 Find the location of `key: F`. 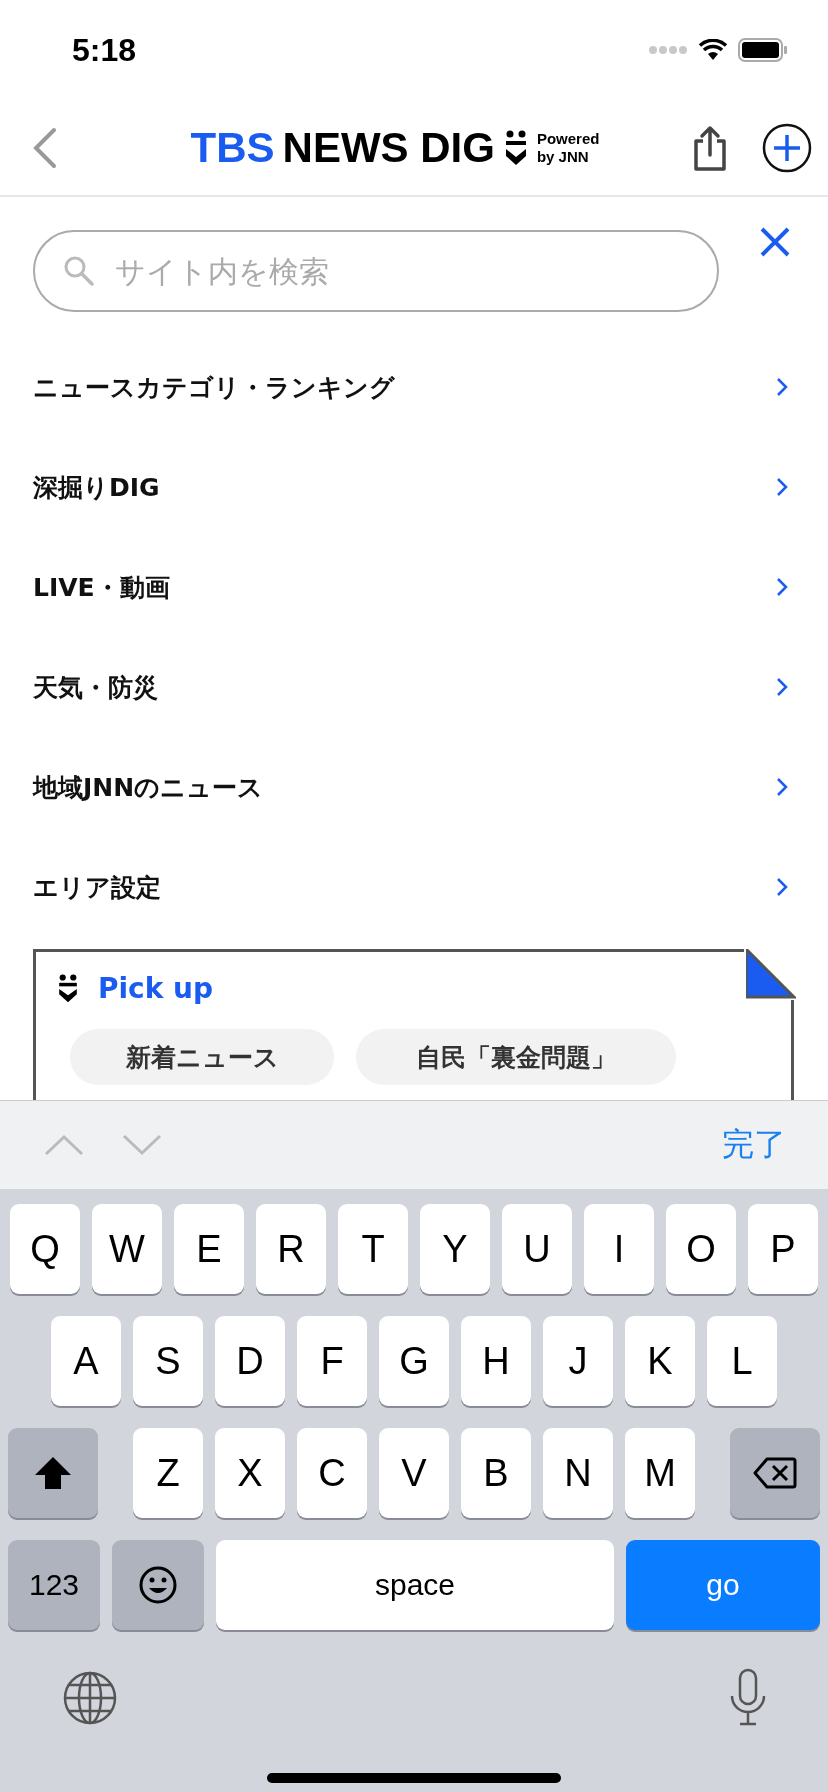

key: F is located at coordinates (332, 1361).